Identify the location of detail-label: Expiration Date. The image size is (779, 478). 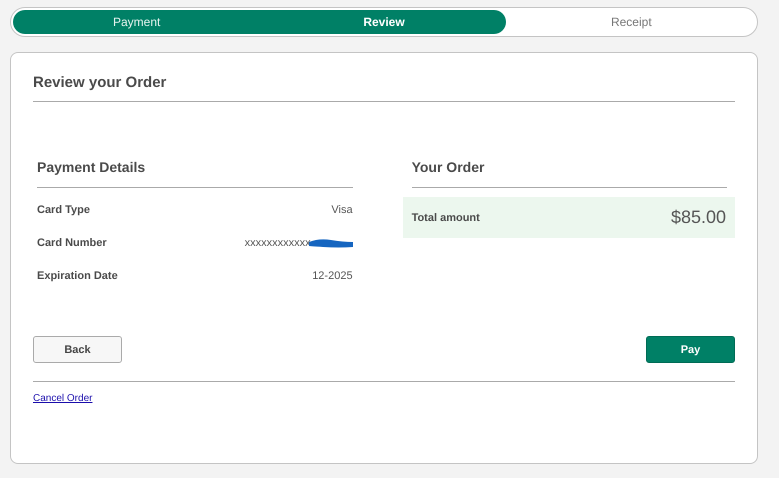
(77, 276).